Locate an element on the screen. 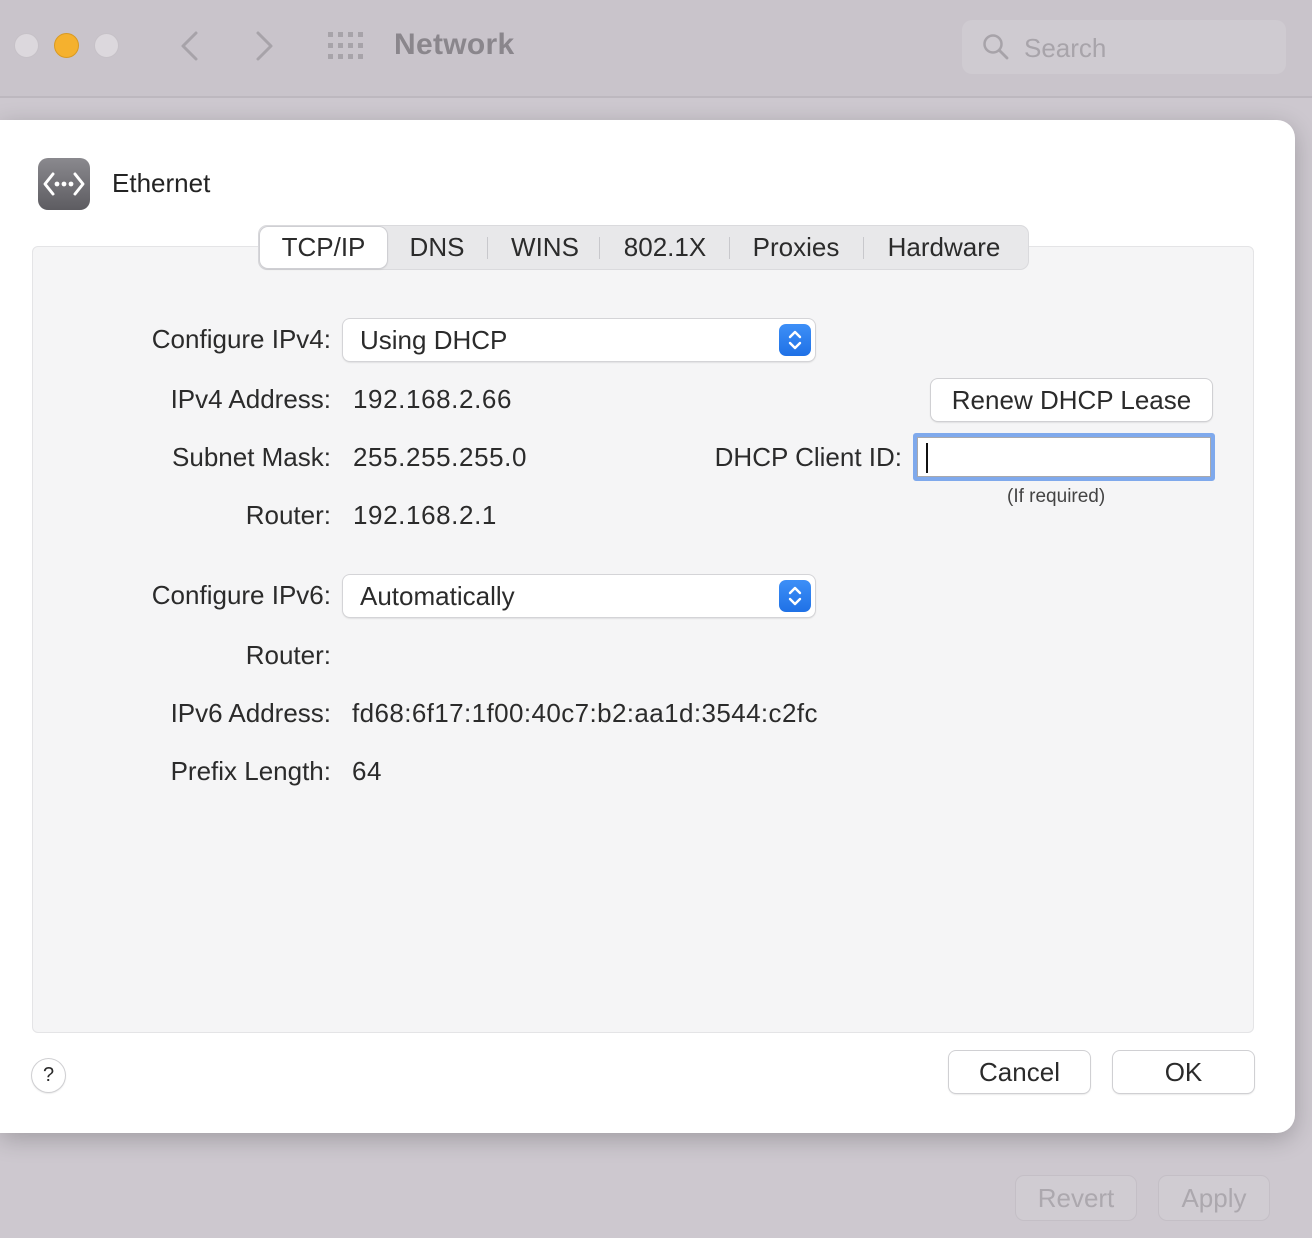 The height and width of the screenshot is (1238, 1312). tab-tcpip: TCP/IP is located at coordinates (323, 247).